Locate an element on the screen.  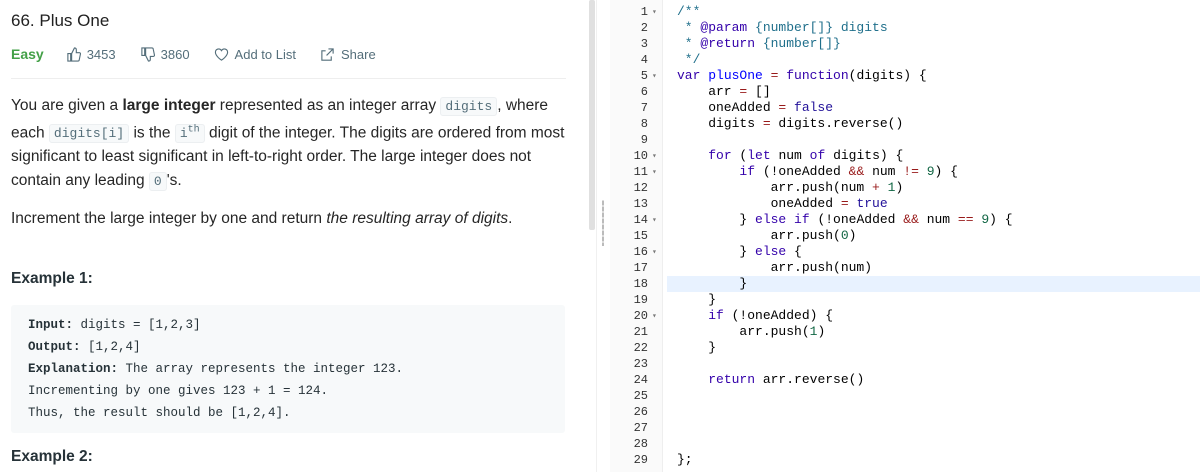
code-line: 19 } is located at coordinates (905, 300).